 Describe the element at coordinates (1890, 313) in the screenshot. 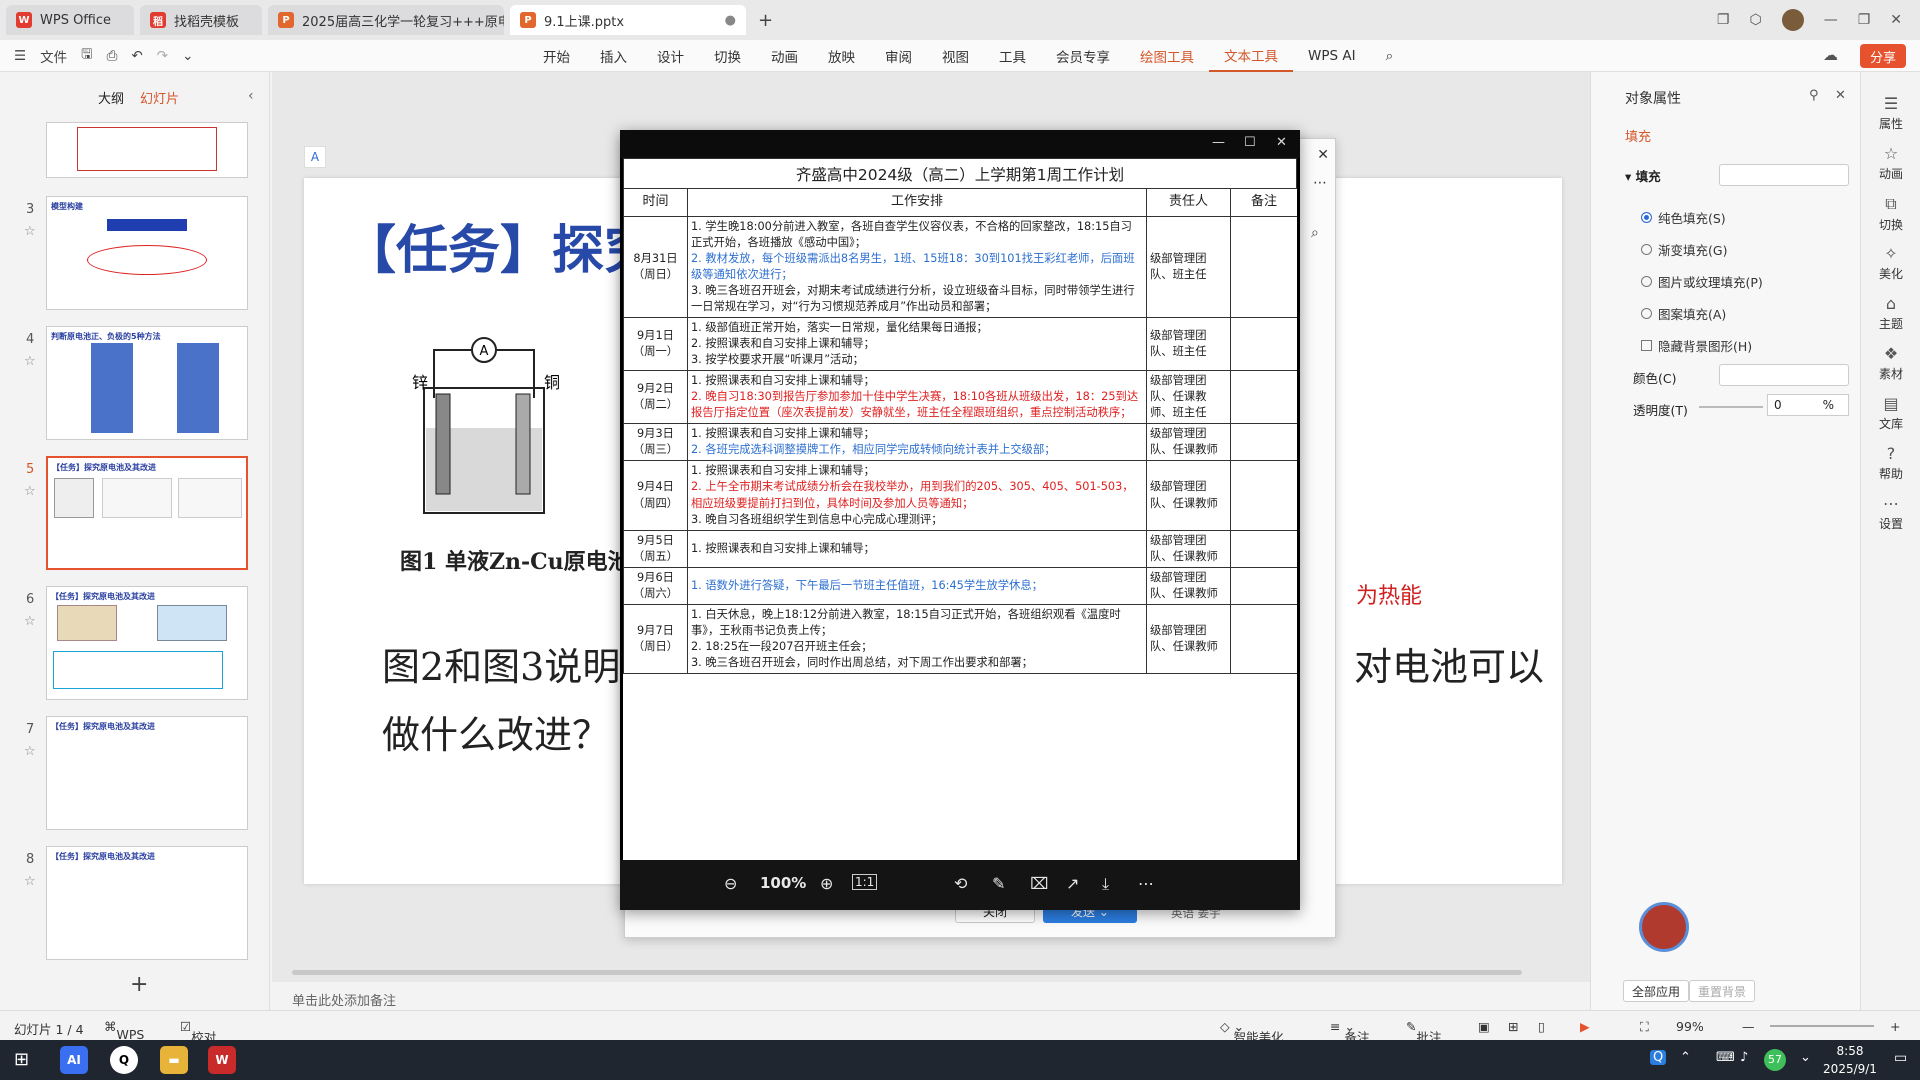

I see `sidebar-item-theme: ⌂ 主题` at that location.